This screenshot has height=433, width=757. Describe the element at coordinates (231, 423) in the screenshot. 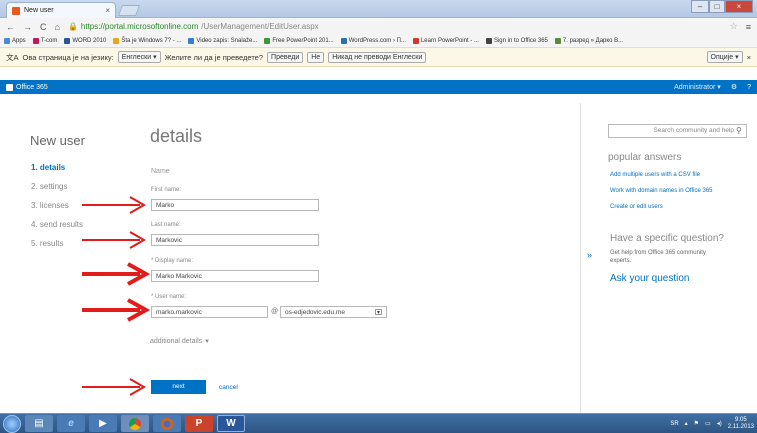

I see `word-icon: W` at that location.